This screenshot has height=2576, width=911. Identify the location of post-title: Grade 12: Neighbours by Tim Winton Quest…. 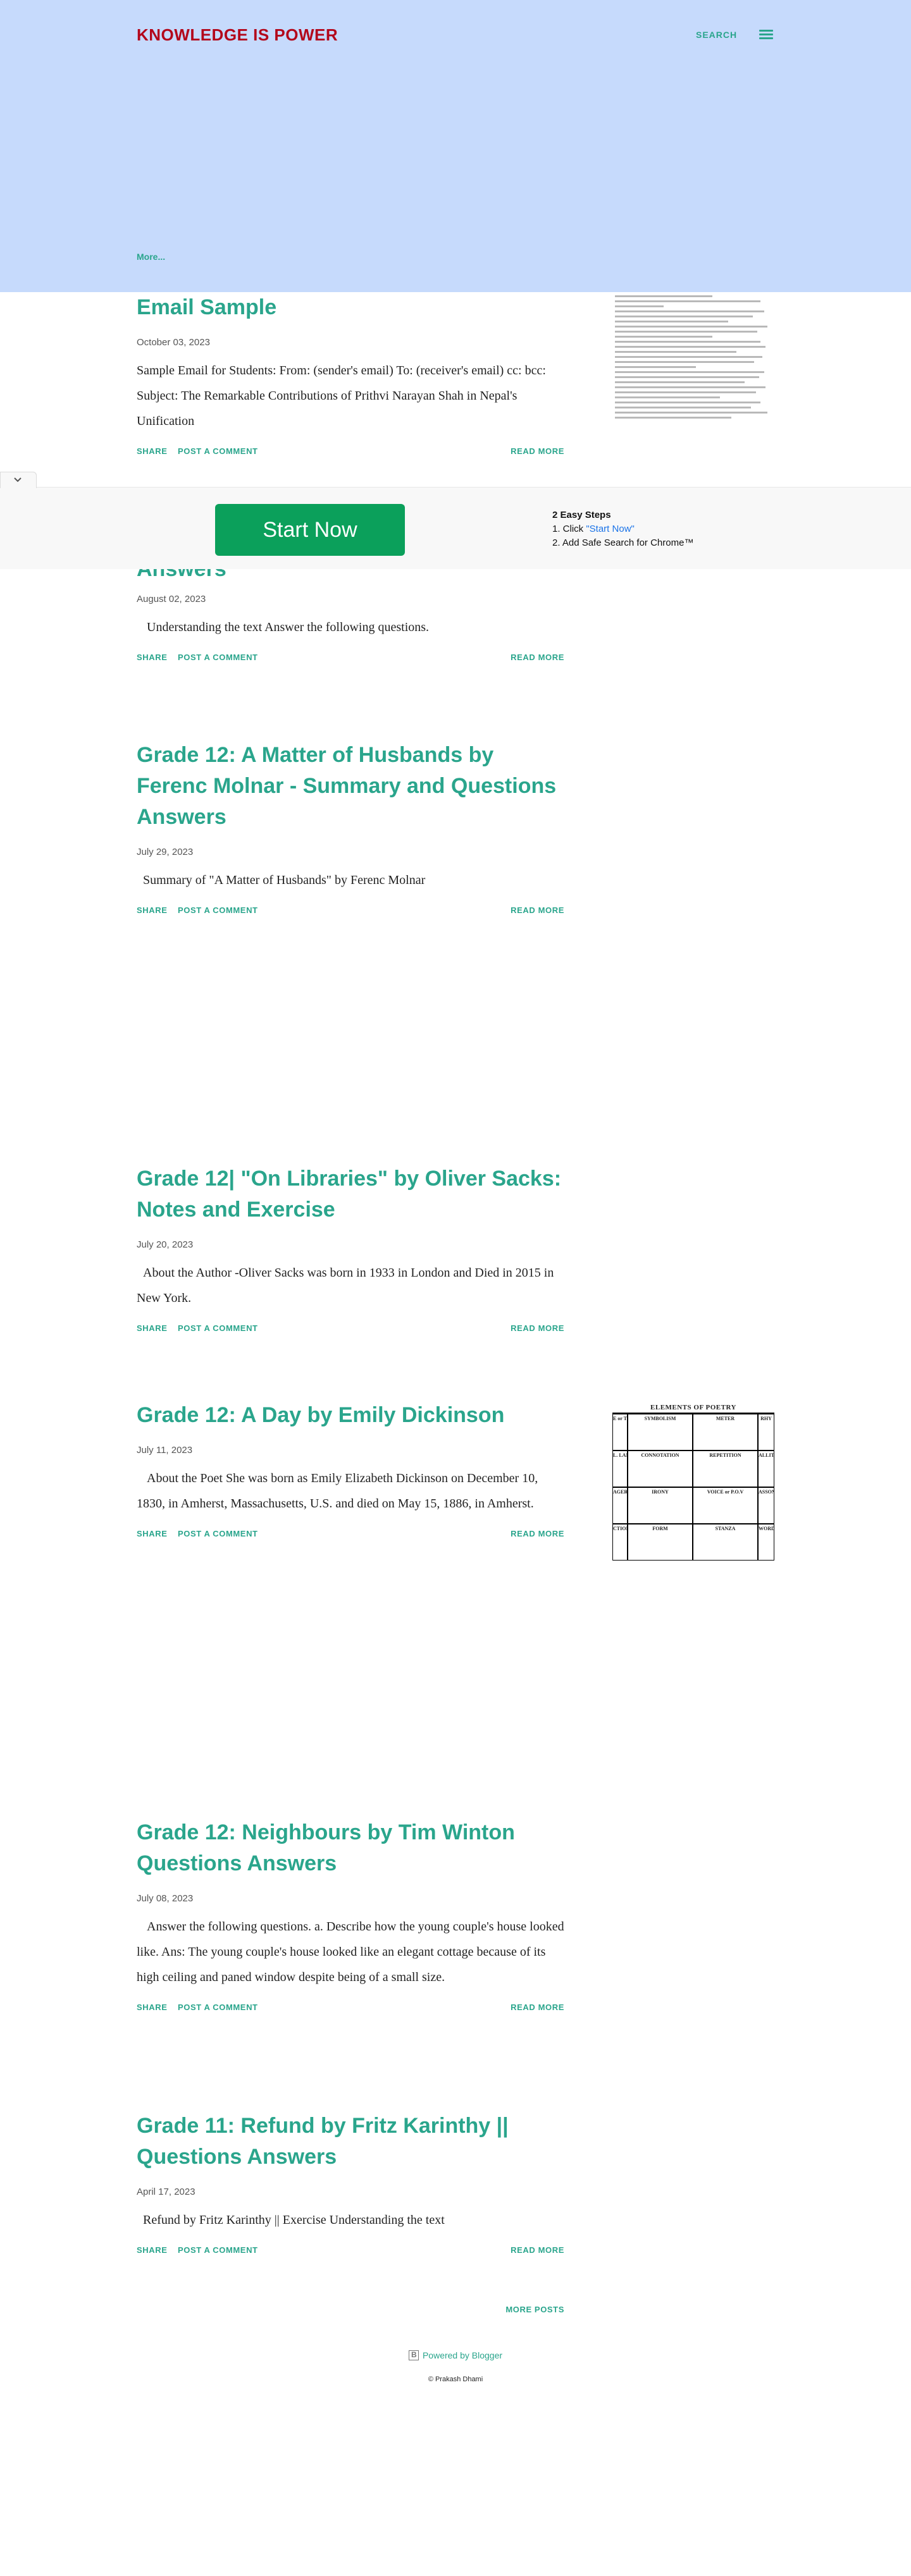
(350, 1848).